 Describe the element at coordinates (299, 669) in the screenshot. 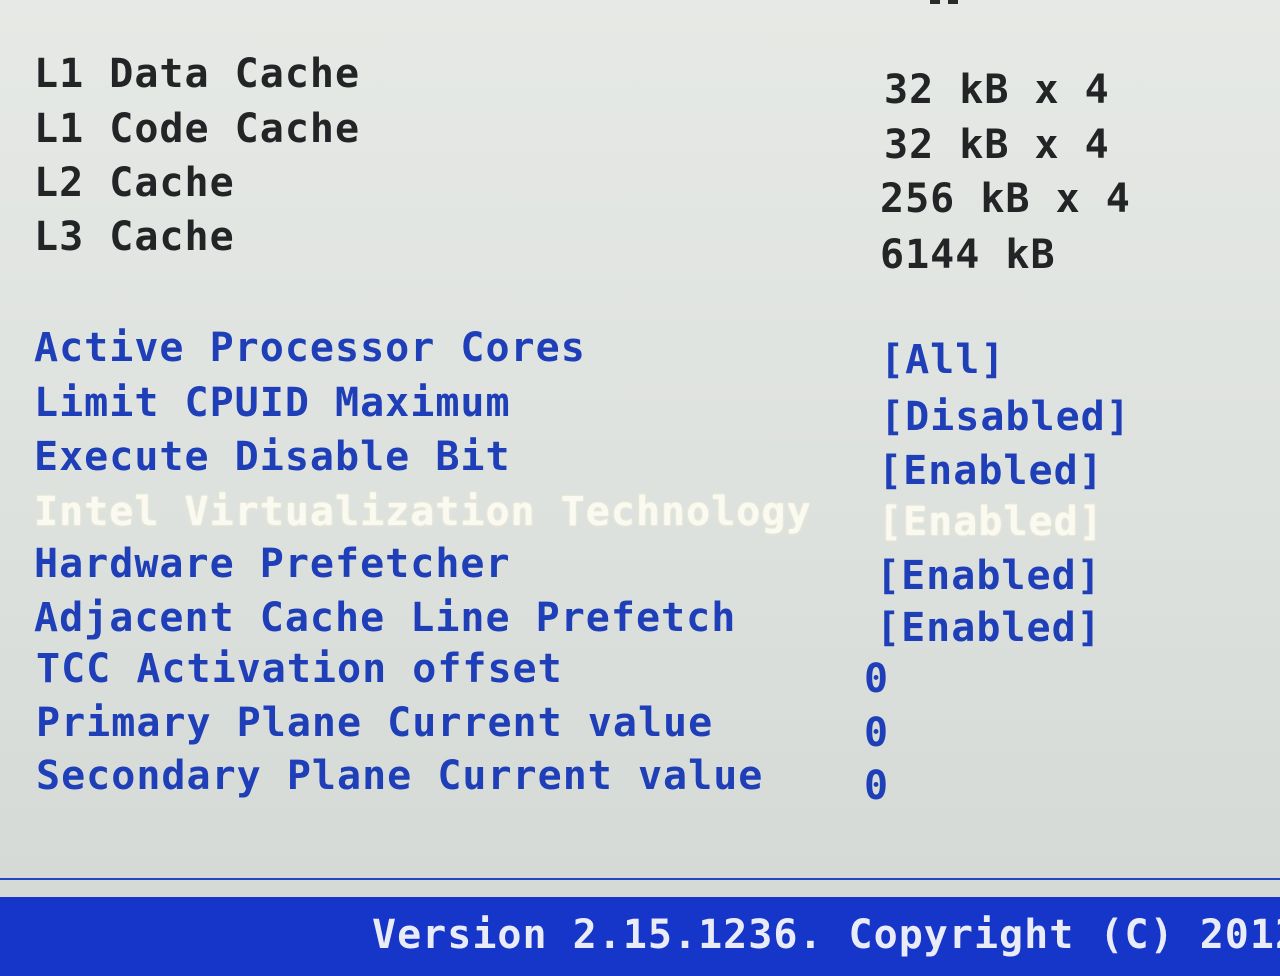

I see `setting-label: TCC Activation offset` at that location.